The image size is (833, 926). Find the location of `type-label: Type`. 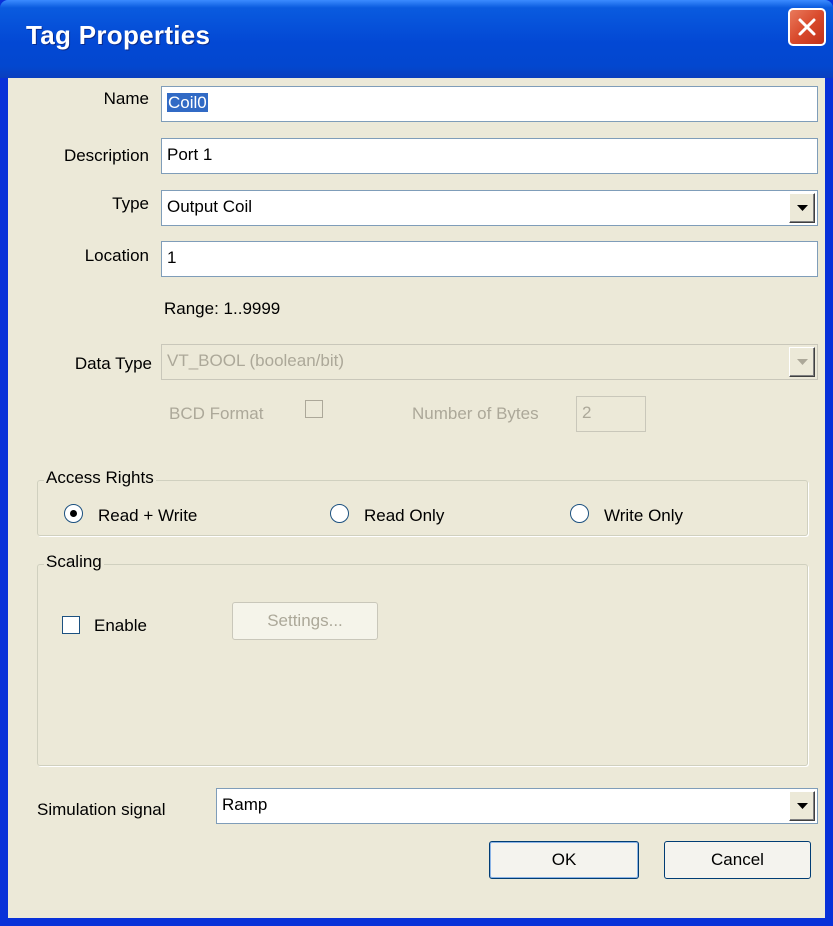

type-label: Type is located at coordinates (130, 203).